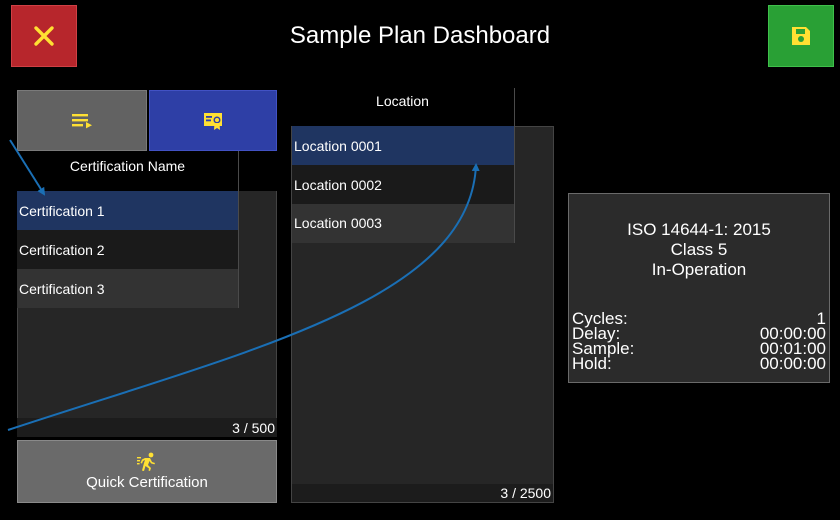 Image resolution: width=840 pixels, height=520 pixels. I want to click on list-item: Certification 2, so click(127, 249).